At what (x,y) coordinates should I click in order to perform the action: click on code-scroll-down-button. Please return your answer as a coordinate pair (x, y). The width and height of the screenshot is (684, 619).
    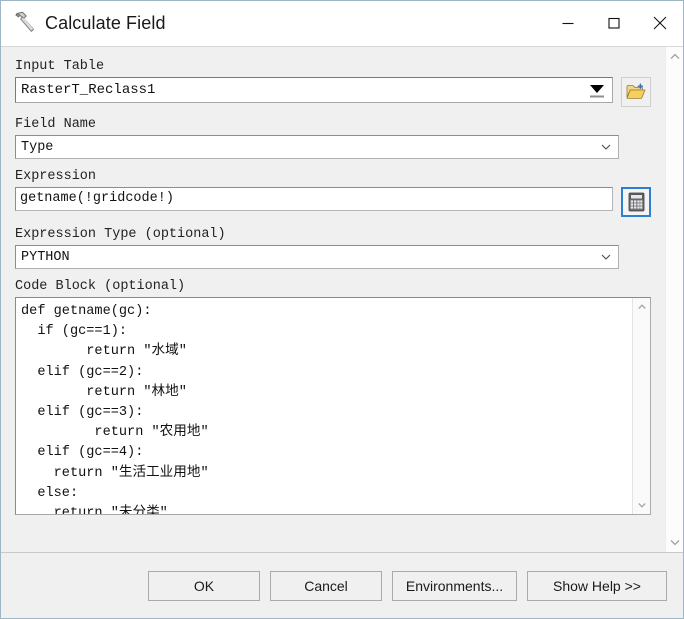
    Looking at the image, I should click on (641, 505).